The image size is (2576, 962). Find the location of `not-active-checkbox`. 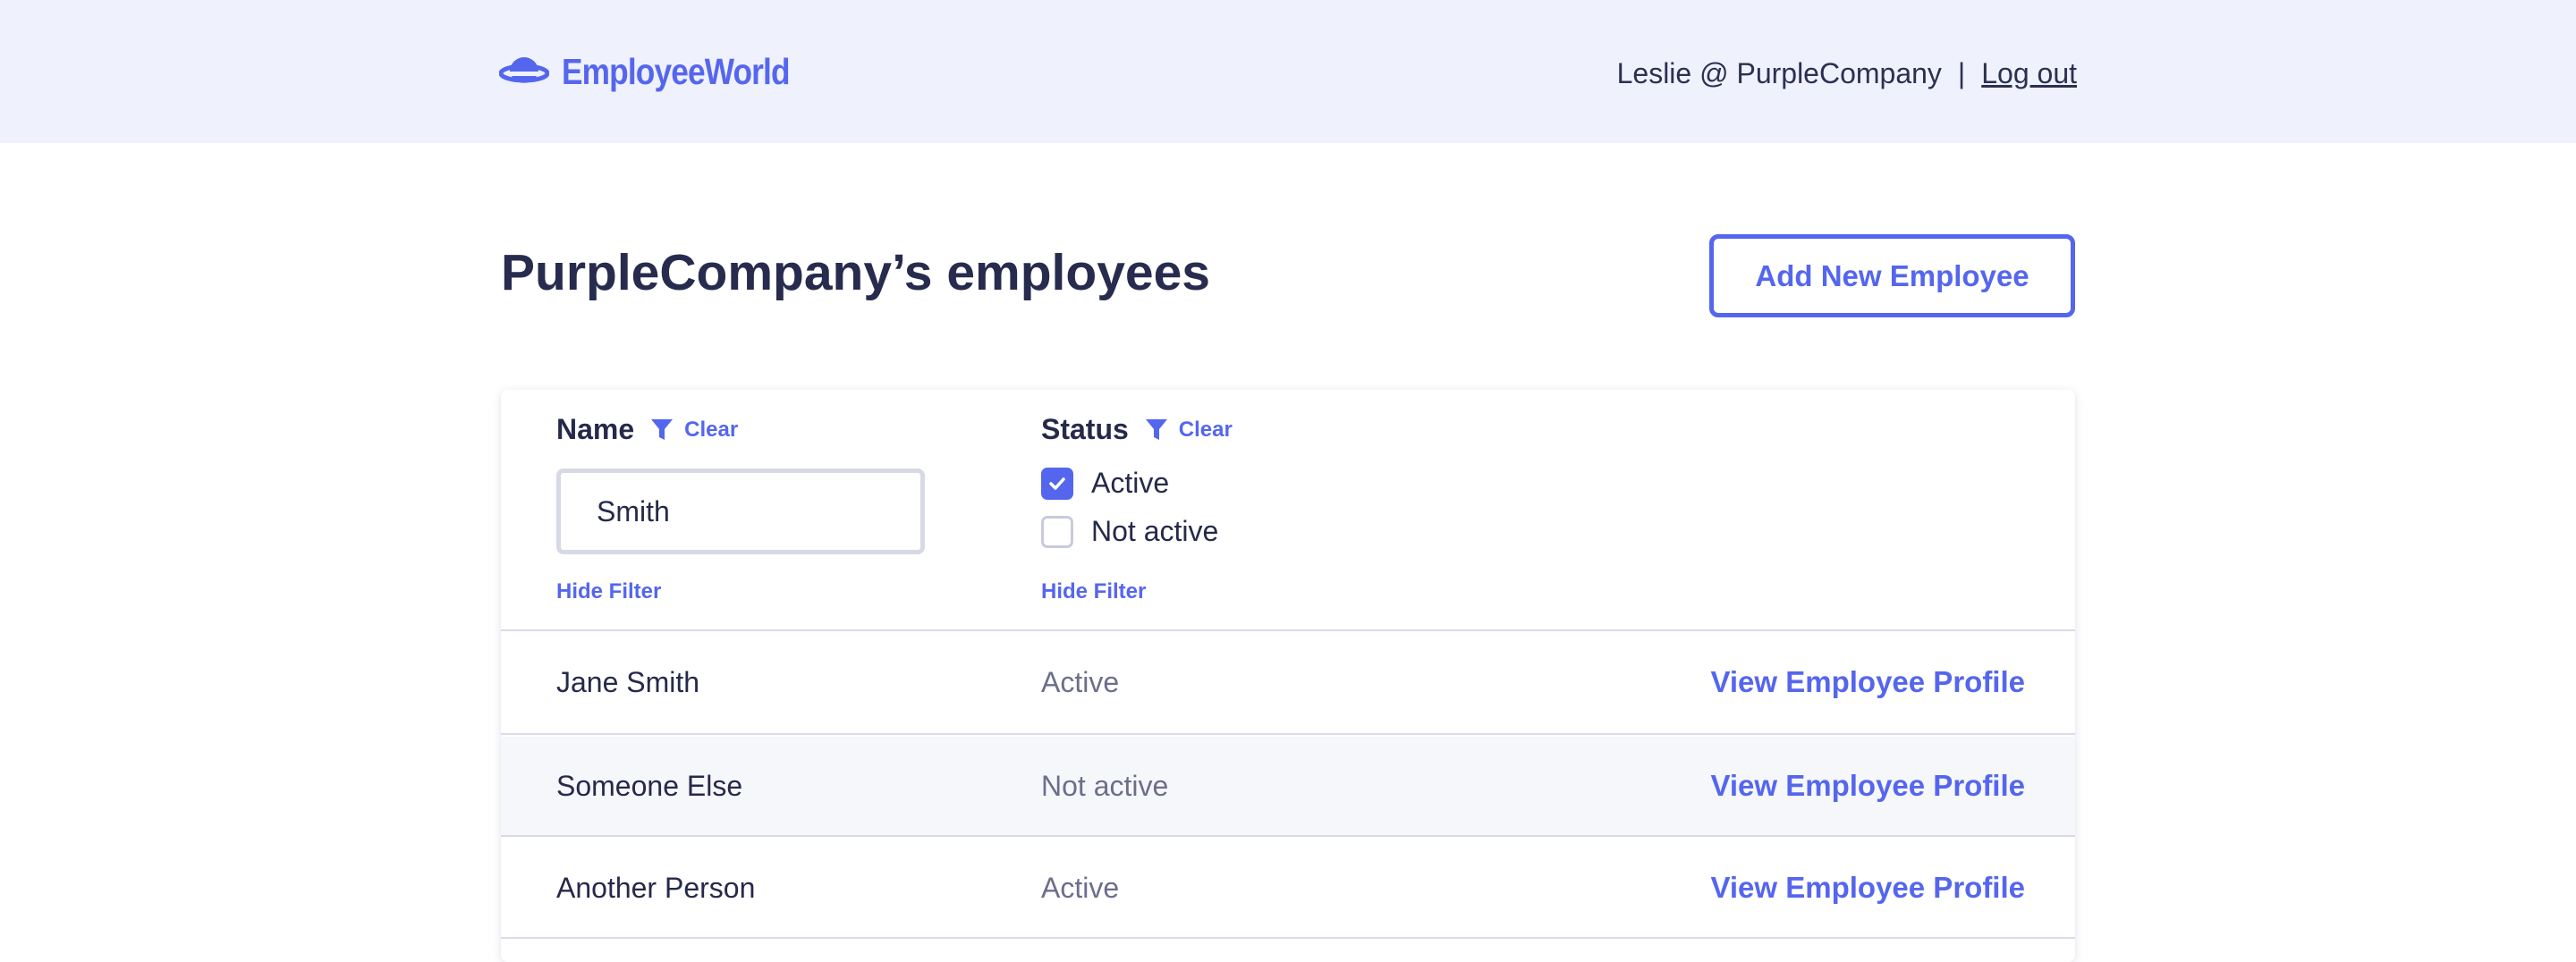

not-active-checkbox is located at coordinates (1057, 531).